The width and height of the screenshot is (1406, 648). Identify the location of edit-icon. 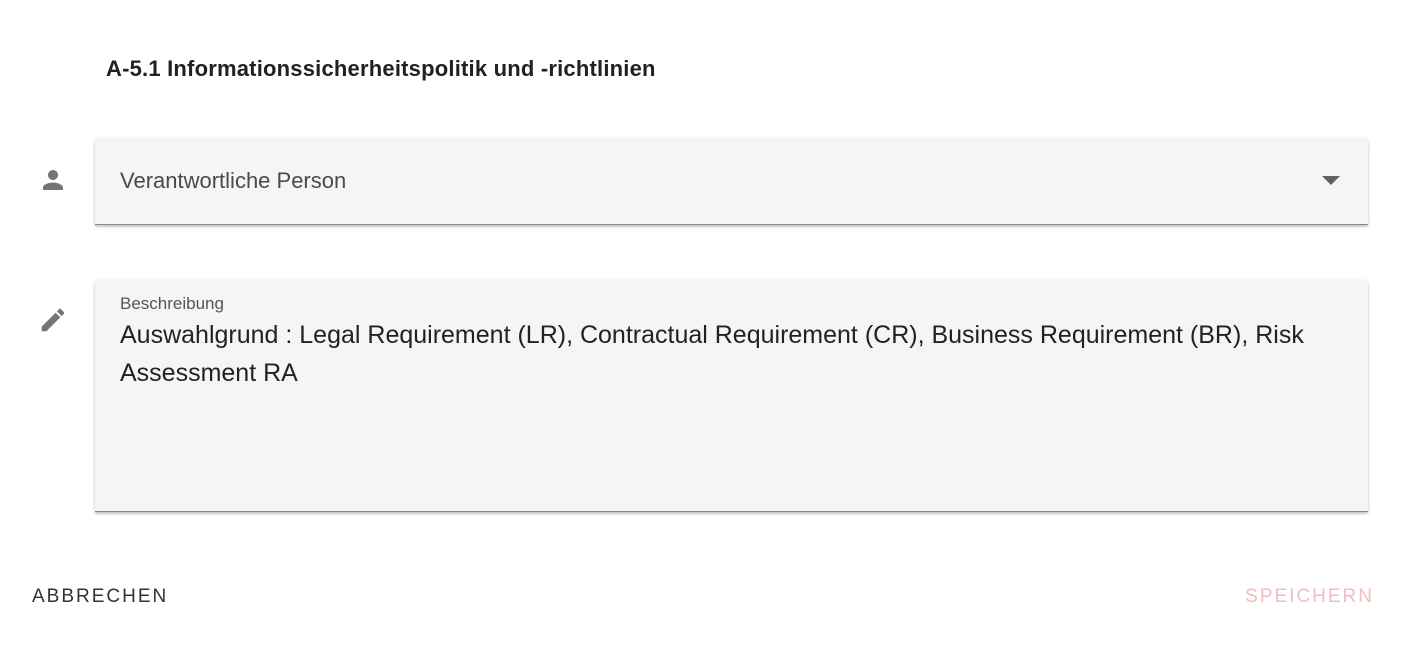
(53, 320).